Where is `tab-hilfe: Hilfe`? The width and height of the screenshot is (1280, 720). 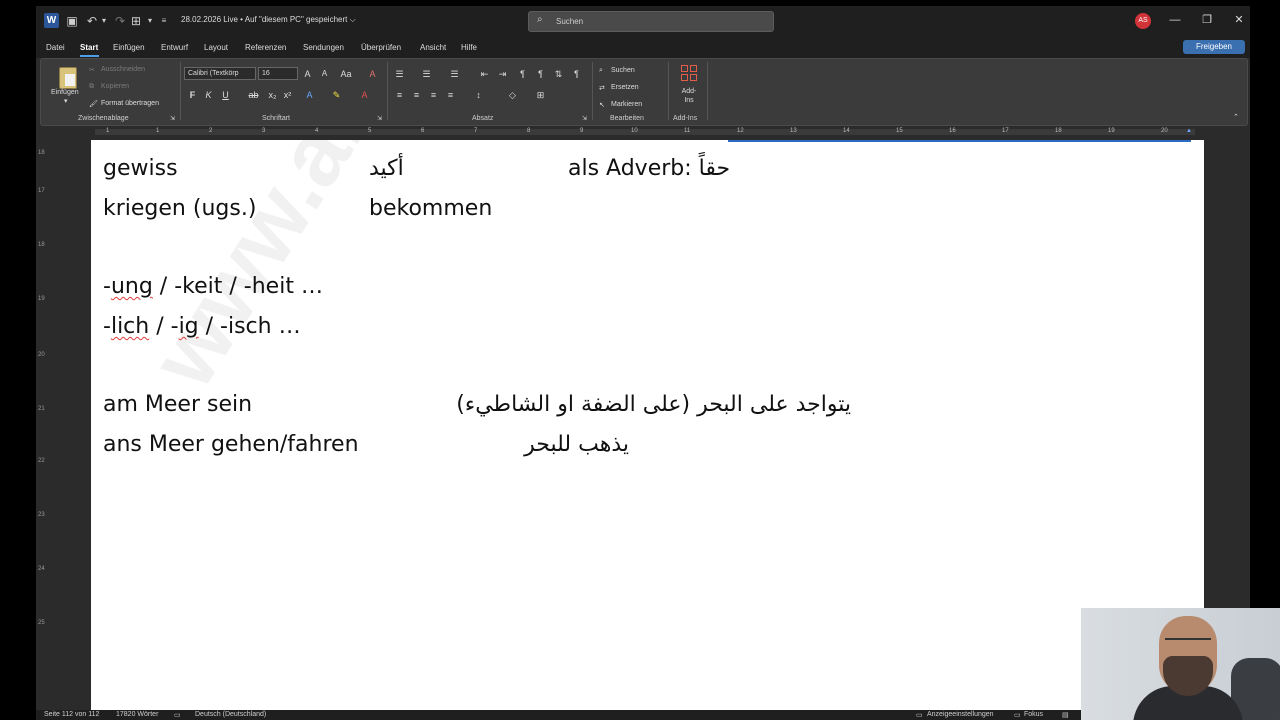 tab-hilfe: Hilfe is located at coordinates (469, 47).